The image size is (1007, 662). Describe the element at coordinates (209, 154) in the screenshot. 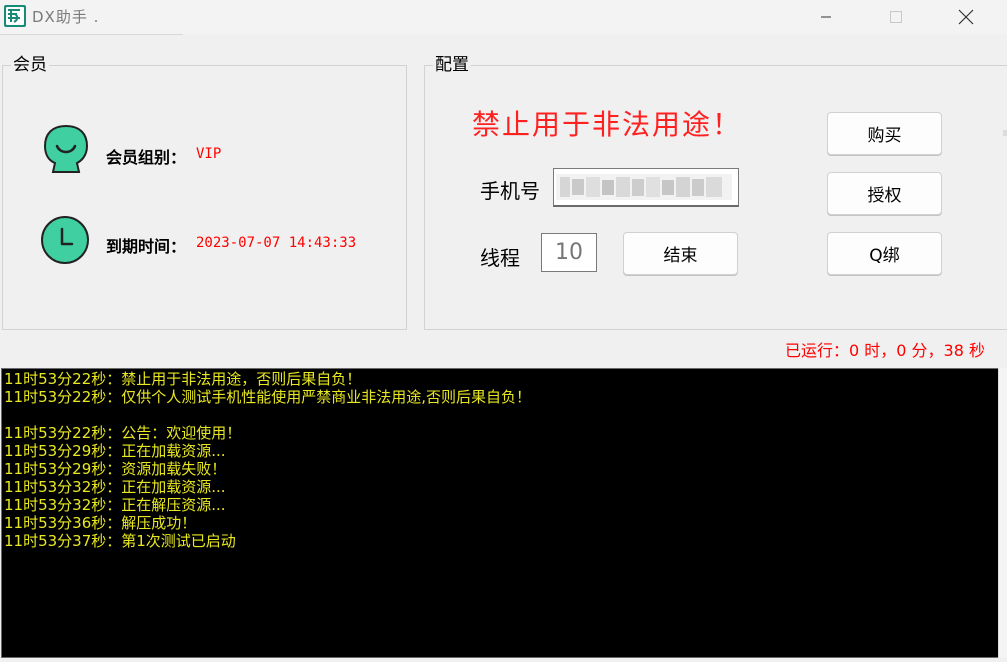

I see `member-group-value: VIP` at that location.